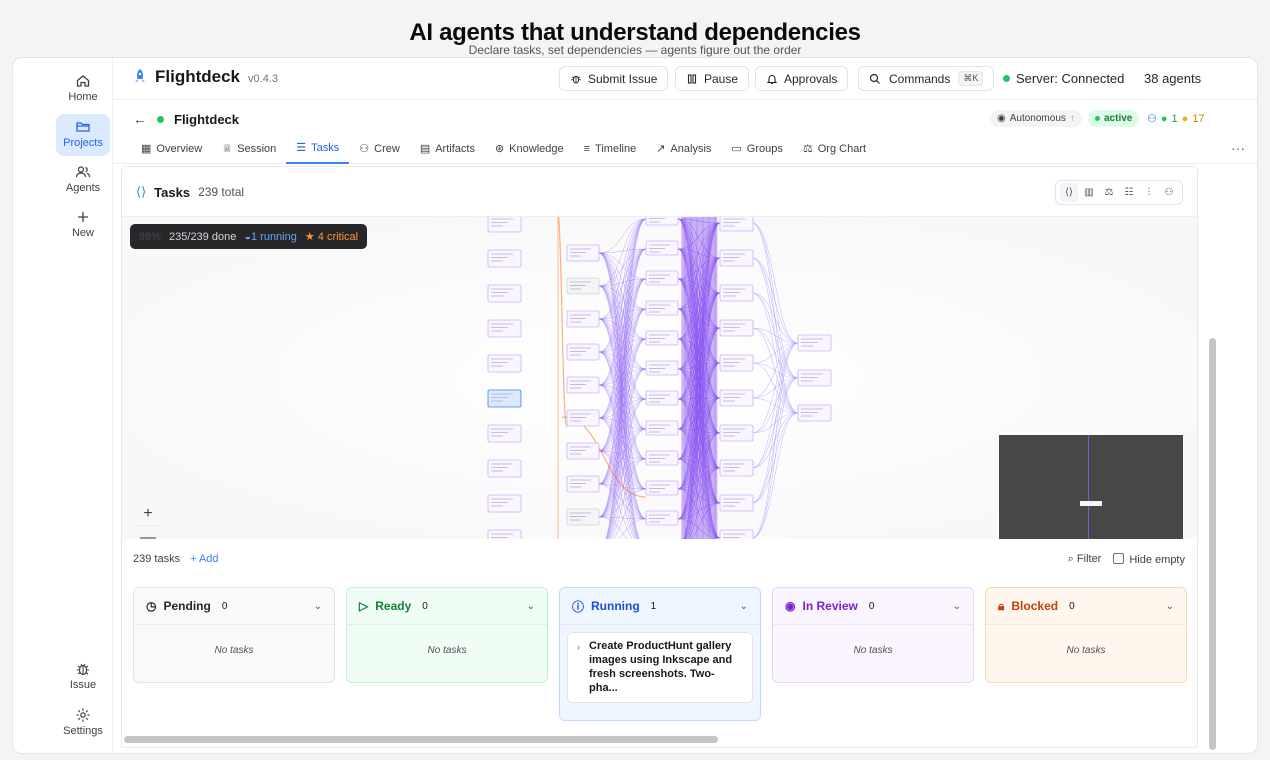 The width and height of the screenshot is (1270, 760). What do you see at coordinates (447, 148) in the screenshot?
I see `tab-artifacts: ▤ Artifacts` at bounding box center [447, 148].